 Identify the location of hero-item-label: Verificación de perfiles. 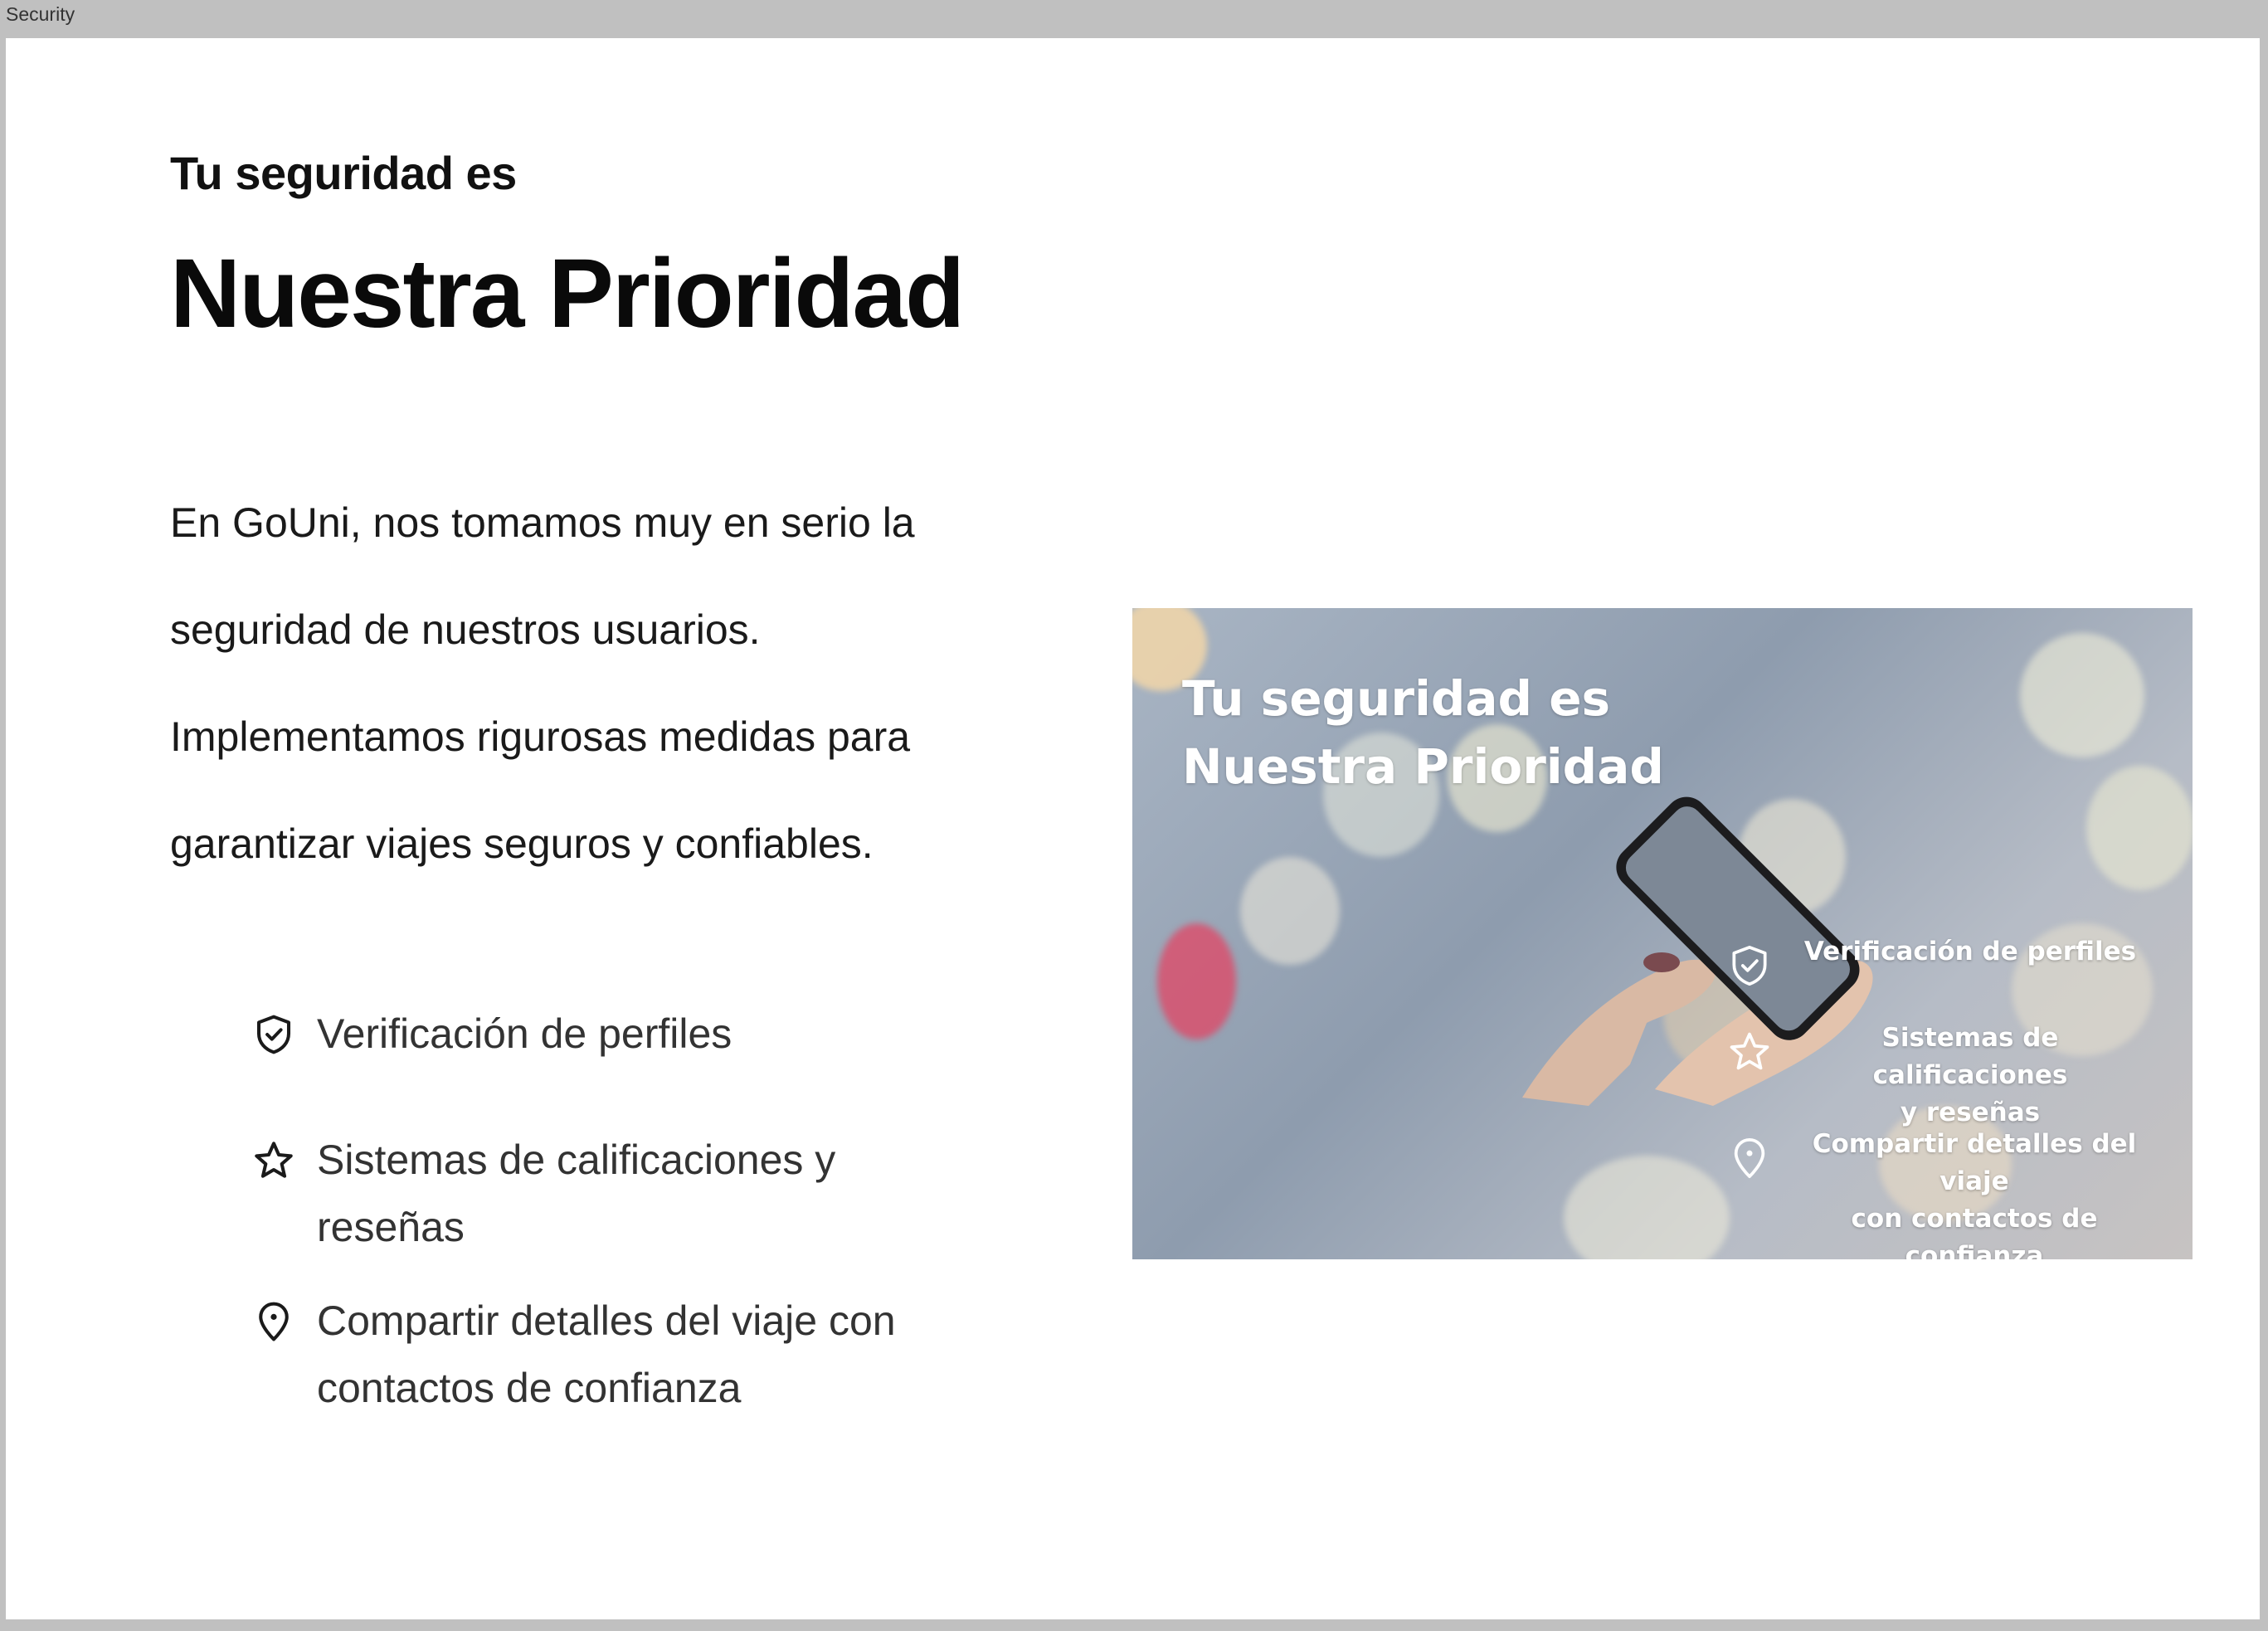
(1970, 951).